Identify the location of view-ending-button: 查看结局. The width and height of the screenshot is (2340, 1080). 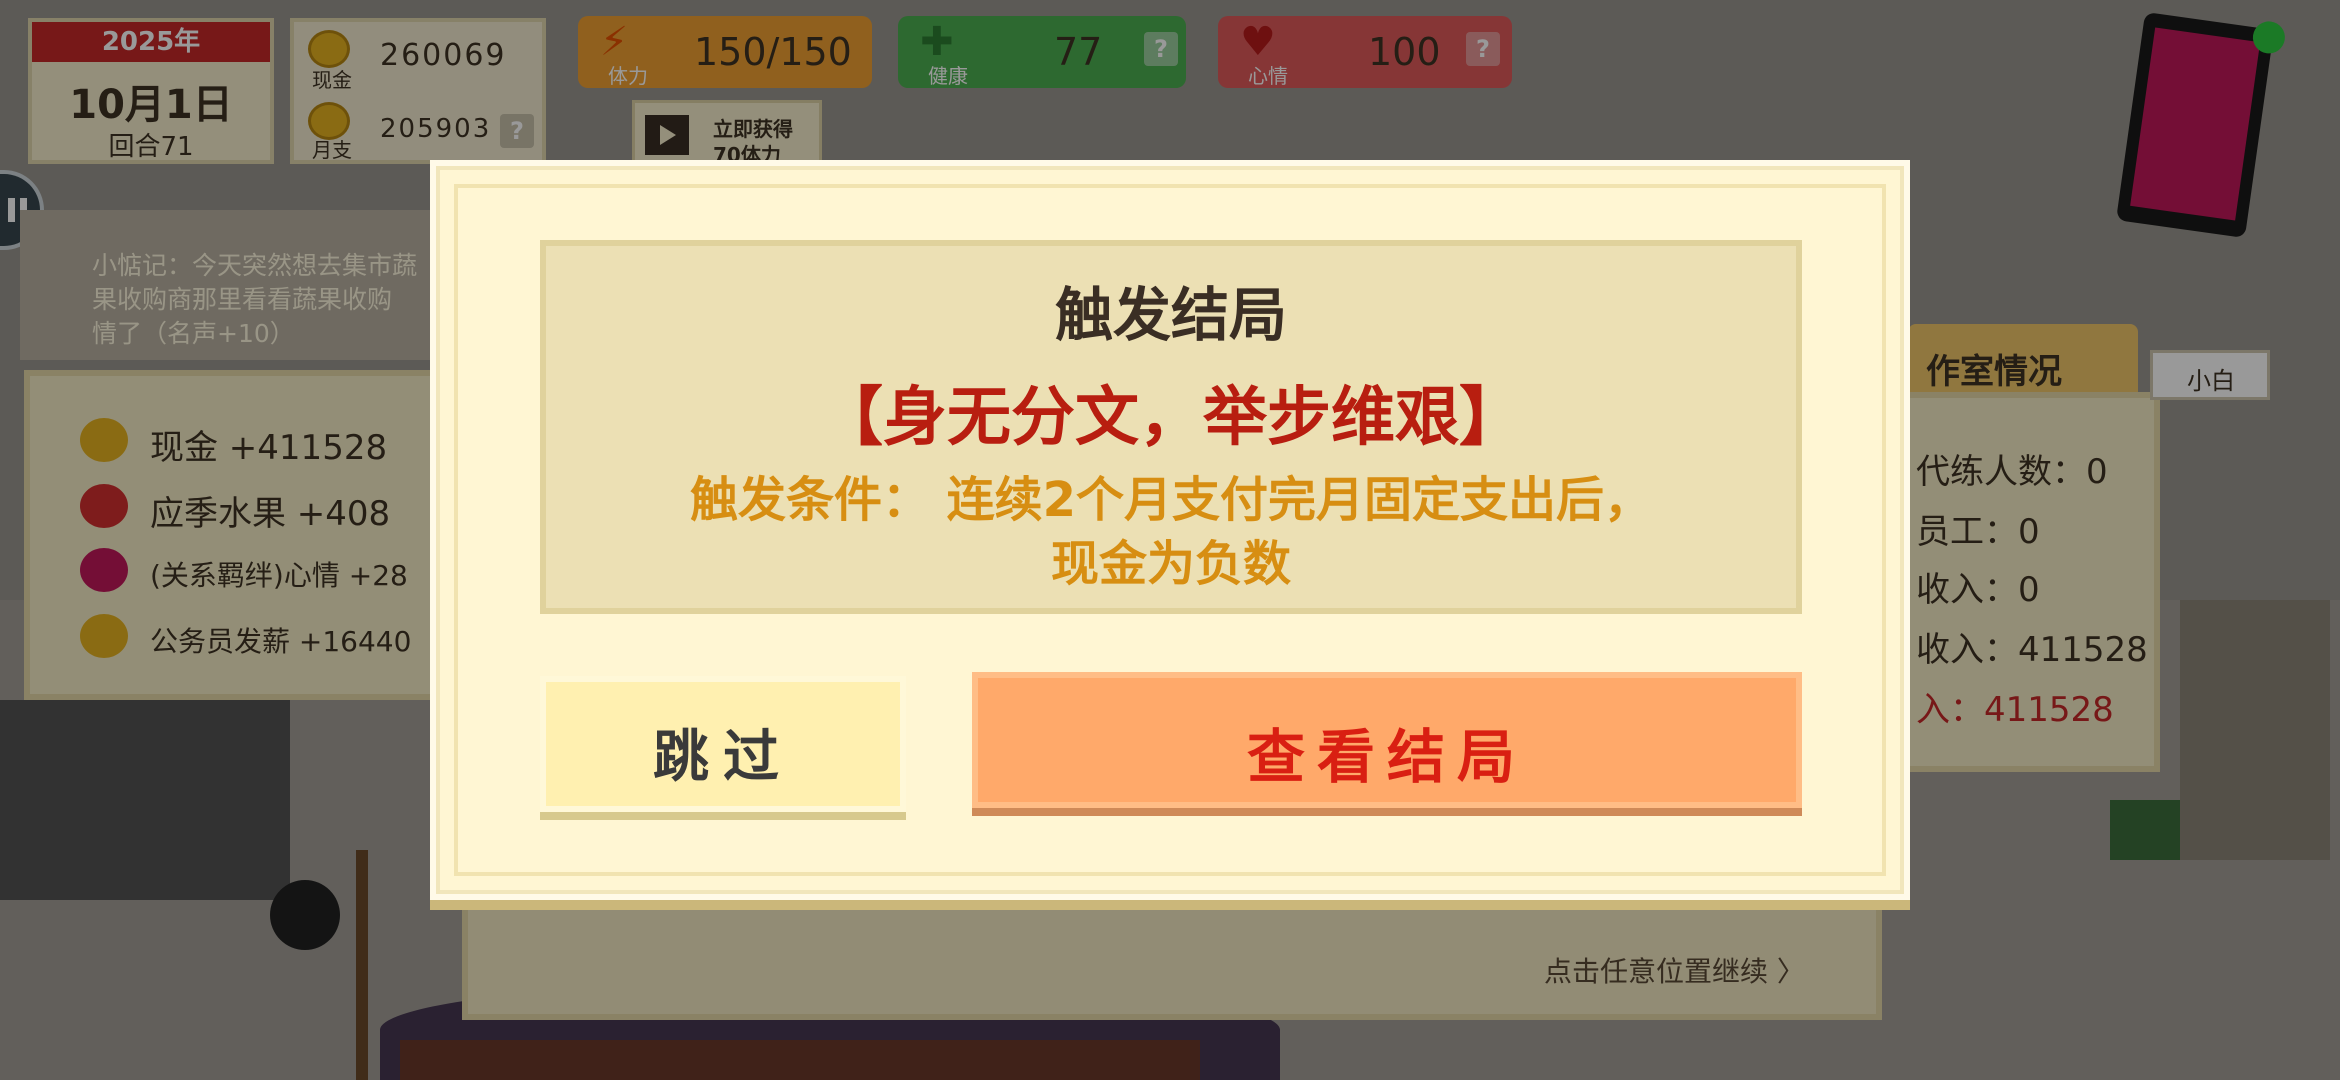
(1387, 740).